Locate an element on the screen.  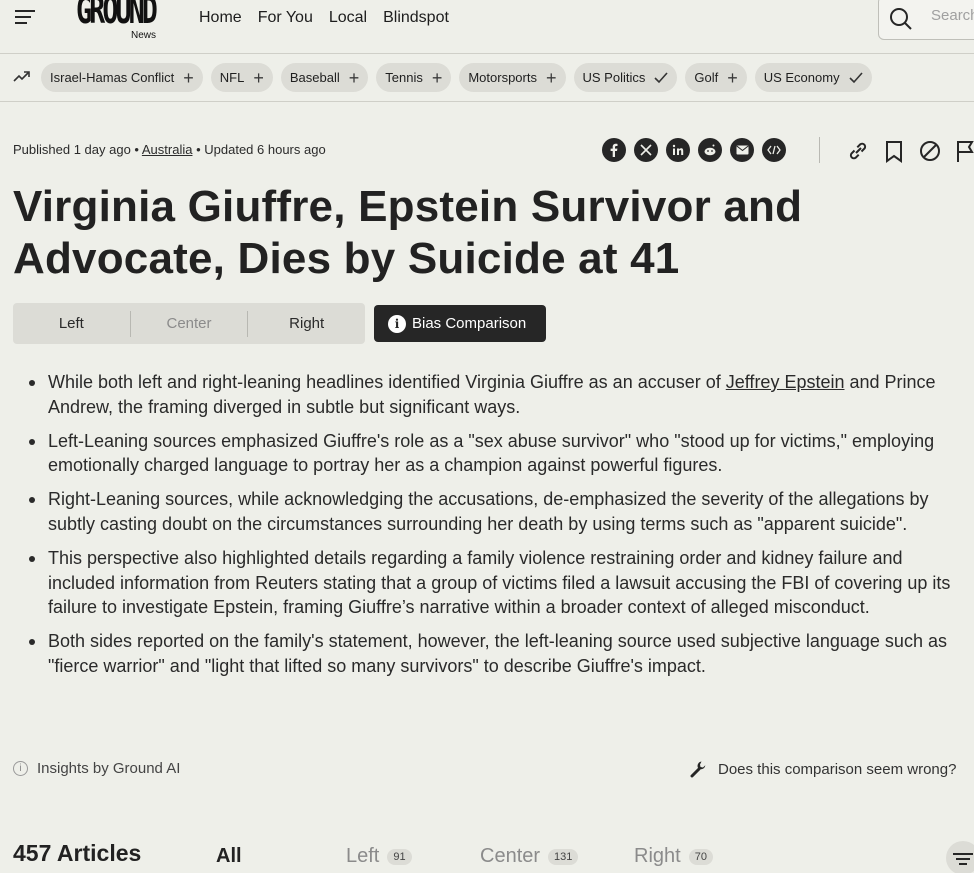
facebook-icon is located at coordinates (614, 150).